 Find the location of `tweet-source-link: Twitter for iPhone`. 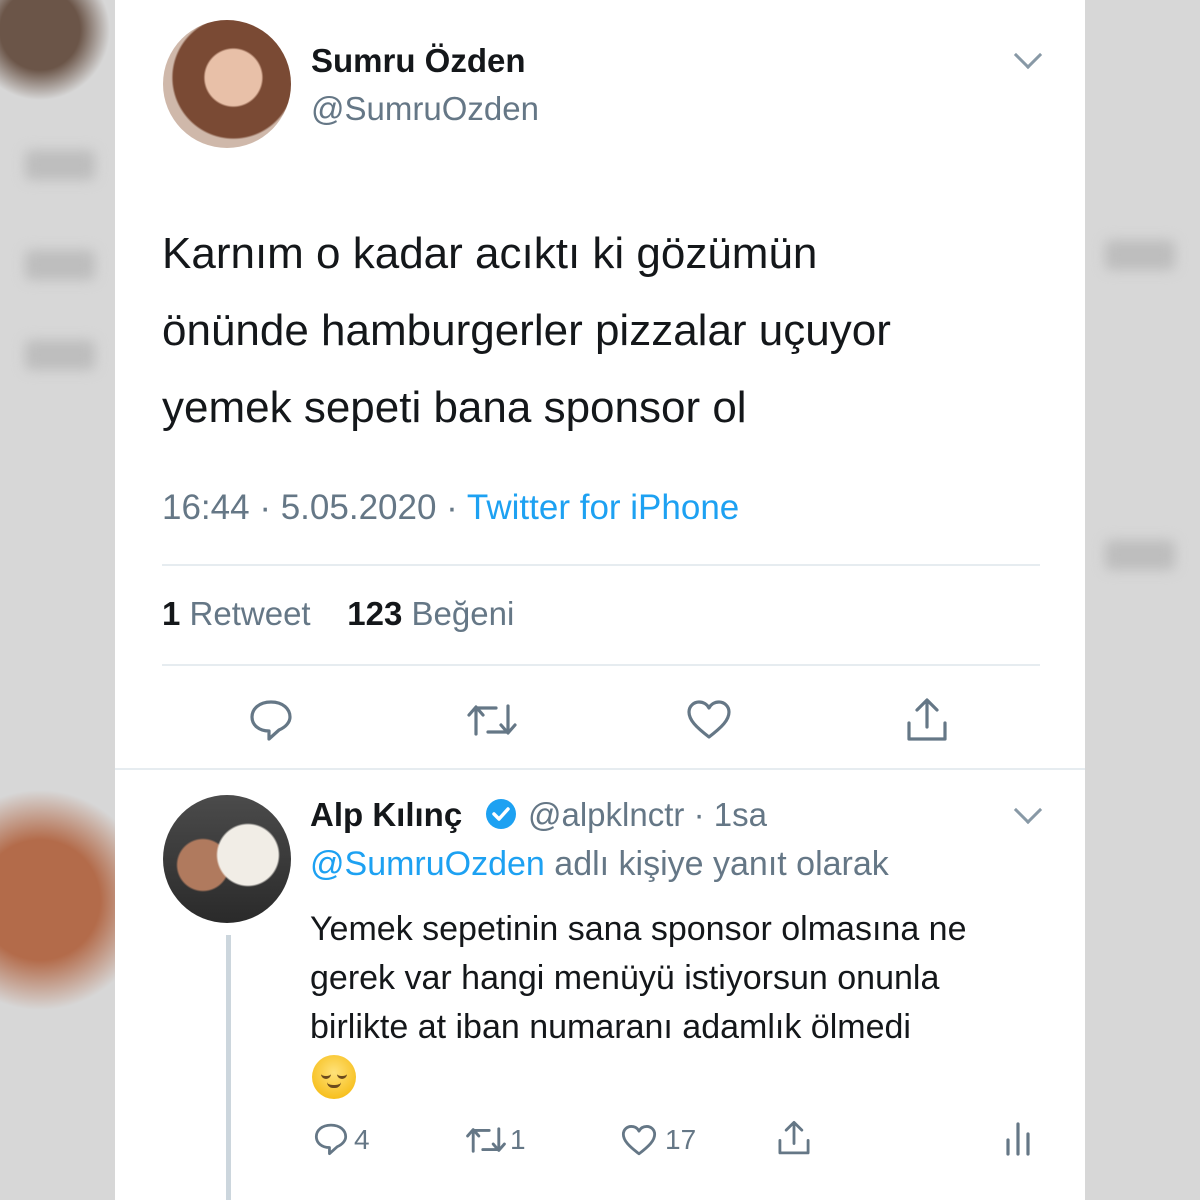

tweet-source-link: Twitter for iPhone is located at coordinates (603, 507).